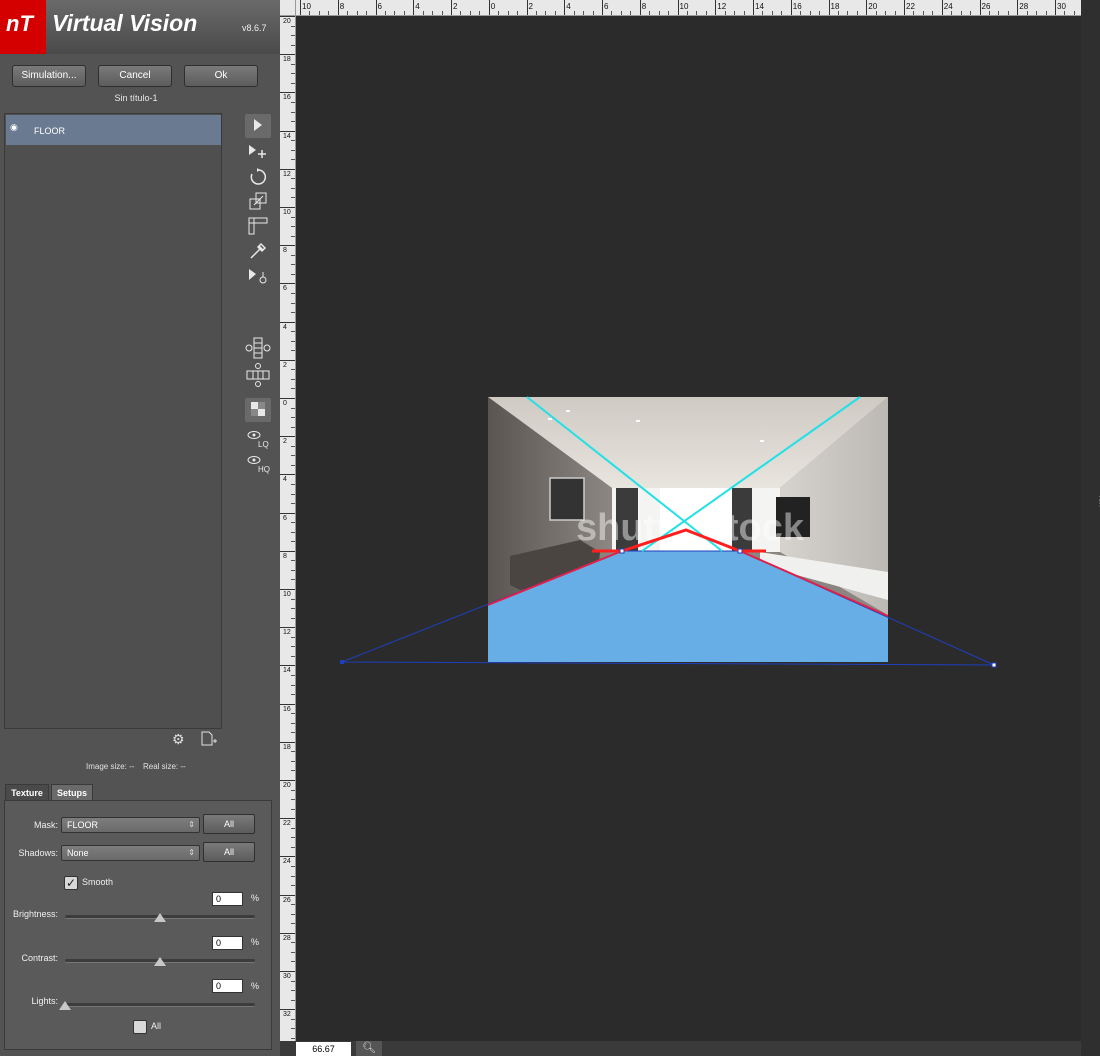 The image size is (1100, 1056). What do you see at coordinates (369, 1048) in the screenshot?
I see `zoom-magnifier-icon: 🔍︎` at bounding box center [369, 1048].